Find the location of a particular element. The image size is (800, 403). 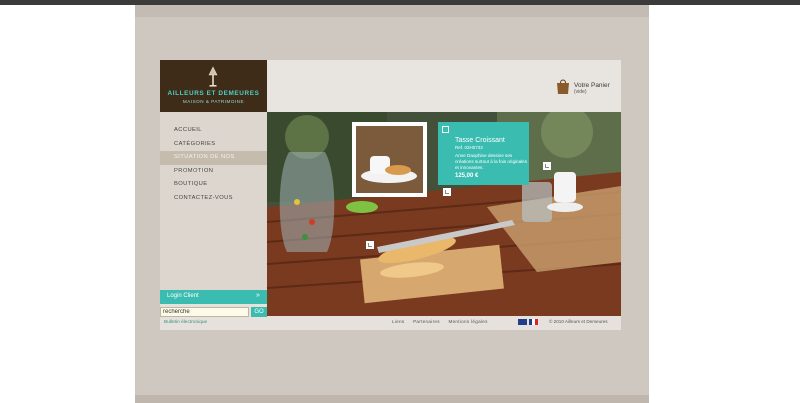

footer-link-partenaires: Partenaires is located at coordinates (426, 321).